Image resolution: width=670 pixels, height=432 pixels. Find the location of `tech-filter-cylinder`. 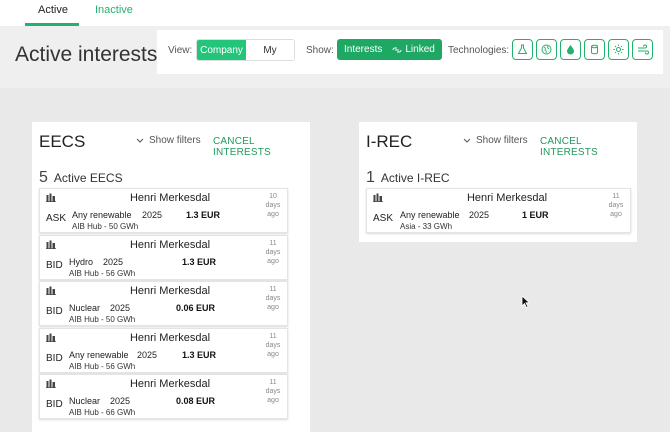

tech-filter-cylinder is located at coordinates (594, 49).